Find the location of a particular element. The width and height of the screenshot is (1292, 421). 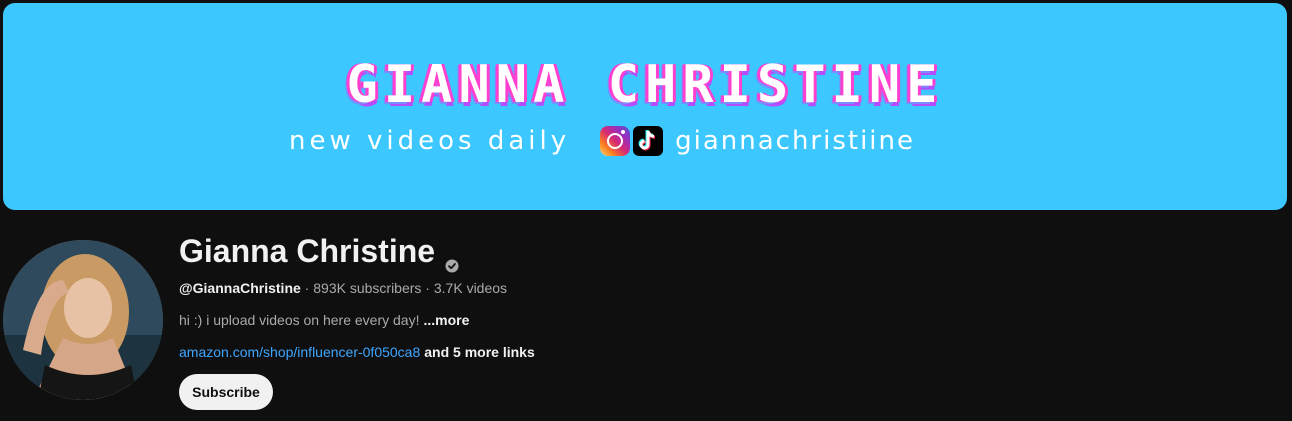

channel-name-text: Gianna Christine is located at coordinates (307, 250).